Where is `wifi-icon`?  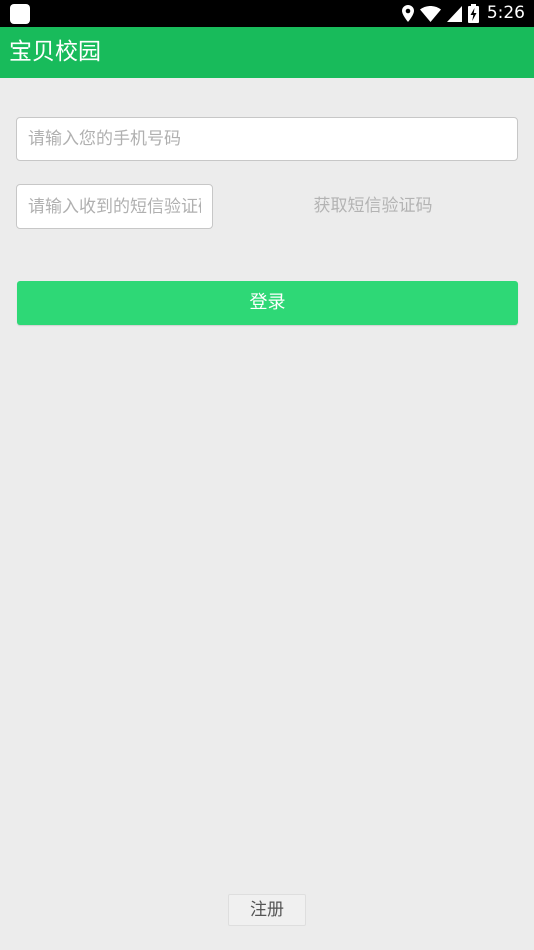 wifi-icon is located at coordinates (430, 13).